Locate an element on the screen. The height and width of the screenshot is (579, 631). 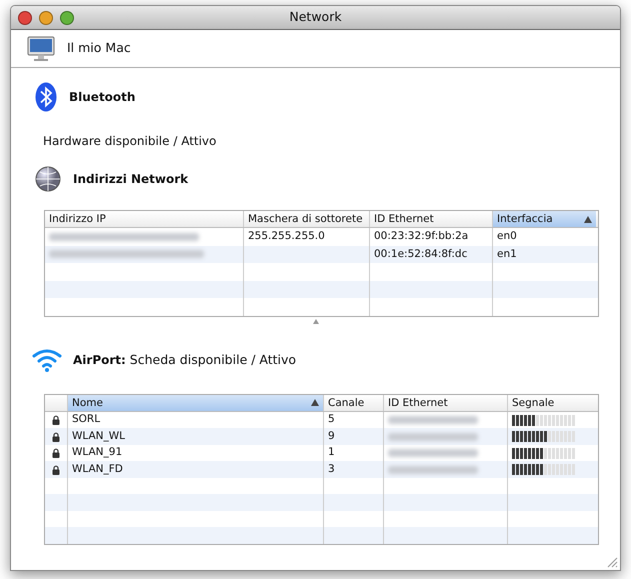
column-header: Indirizzo IP is located at coordinates (144, 219).